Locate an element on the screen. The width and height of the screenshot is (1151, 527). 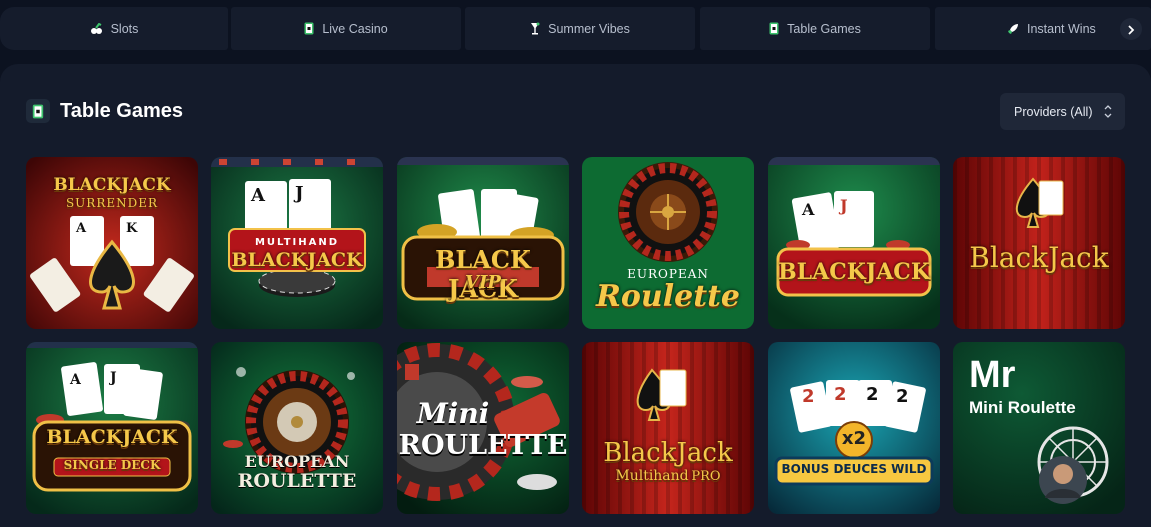
game-card-blackjack-single-deck: A J BLACKJACK SINGLE DECK is located at coordinates (112, 428).